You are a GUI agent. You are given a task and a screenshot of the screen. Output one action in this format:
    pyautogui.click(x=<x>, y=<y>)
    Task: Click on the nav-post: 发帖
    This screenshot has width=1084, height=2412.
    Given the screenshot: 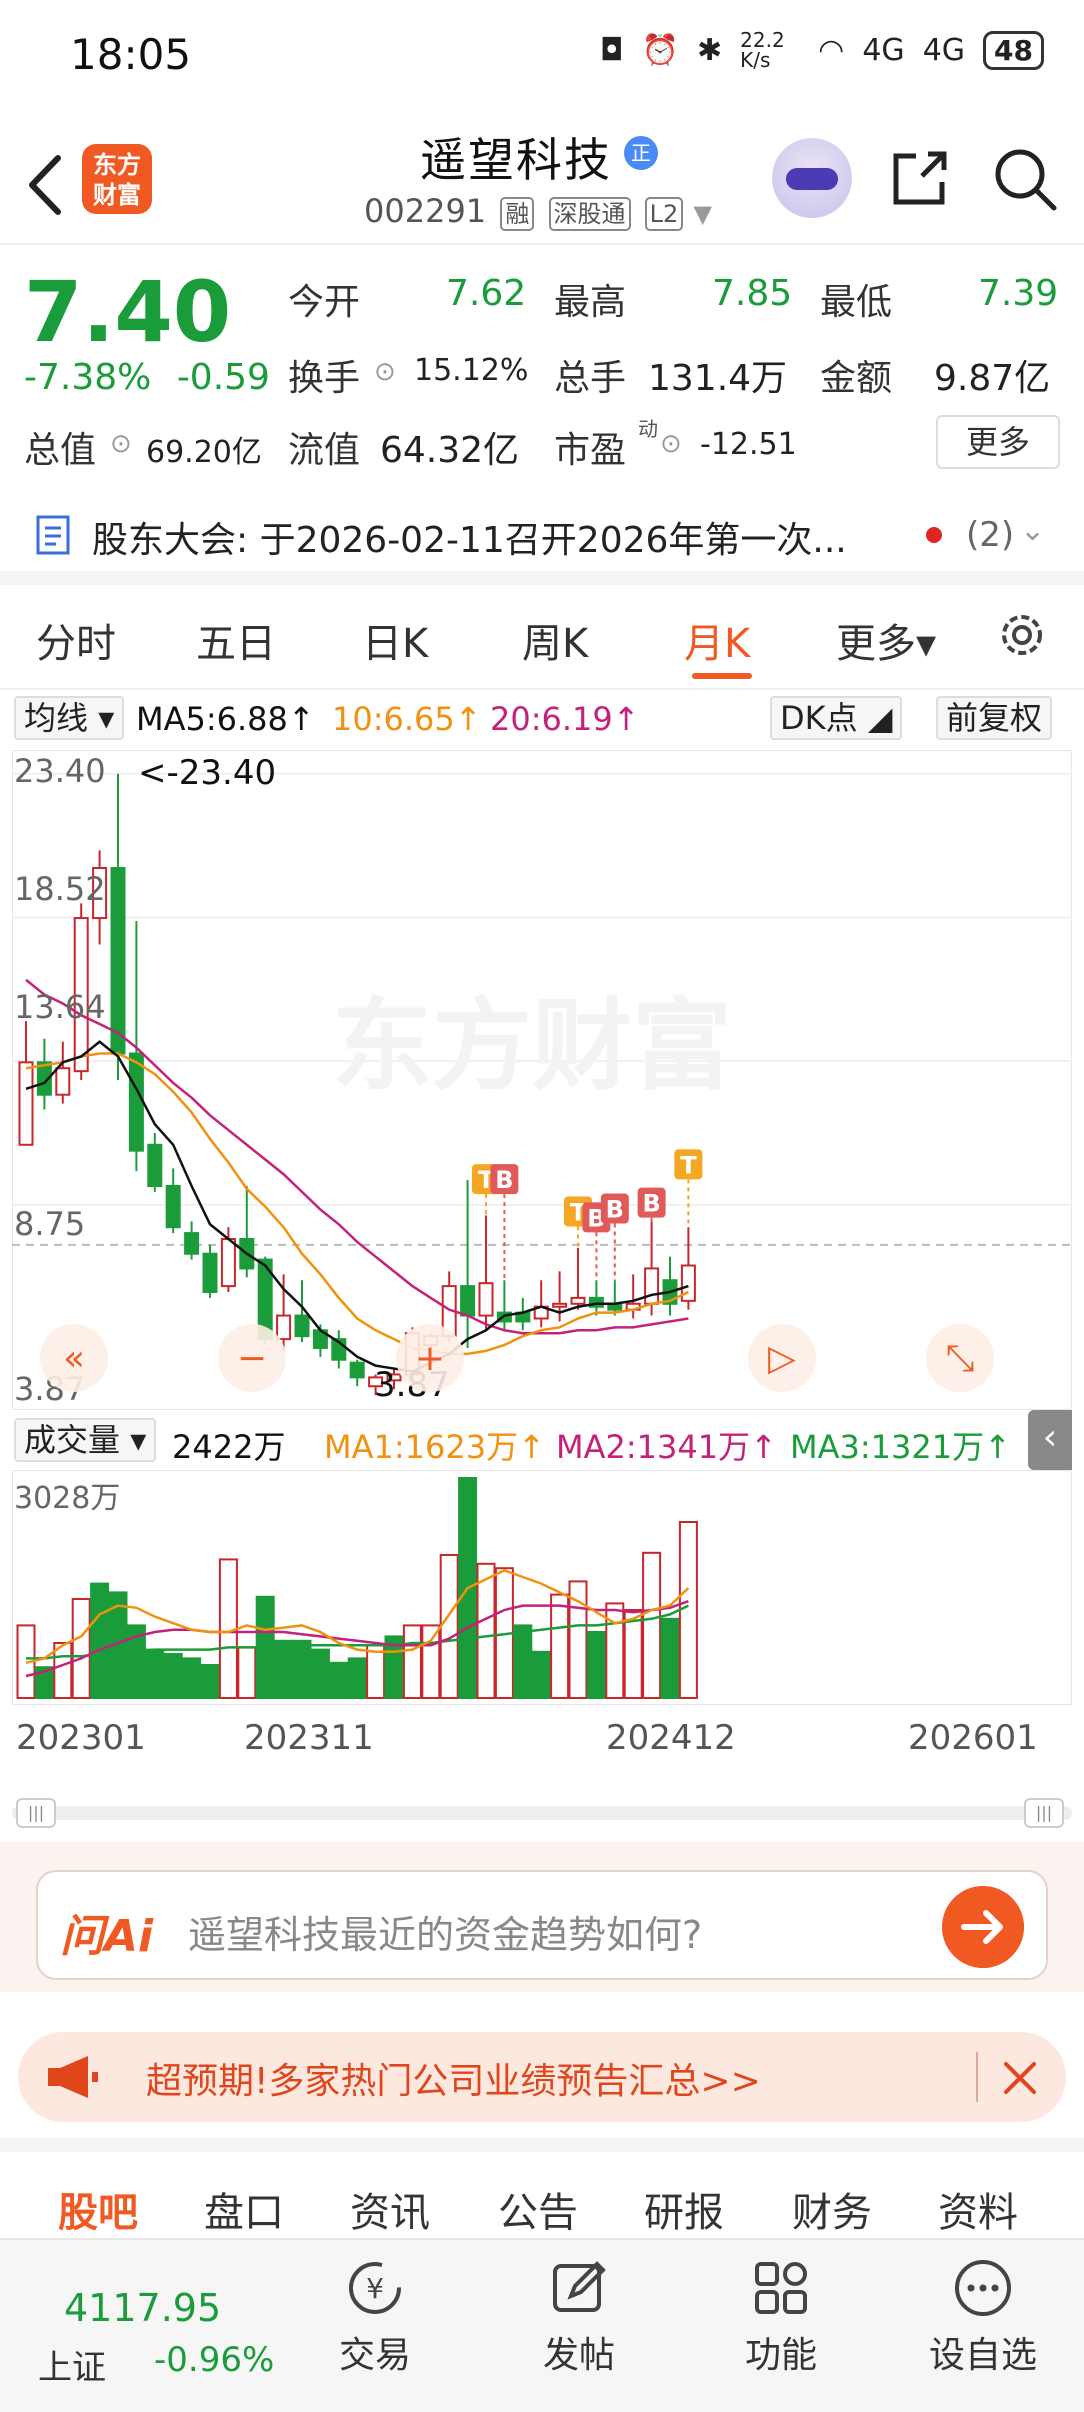 What is the action you would take?
    pyautogui.click(x=579, y=2318)
    